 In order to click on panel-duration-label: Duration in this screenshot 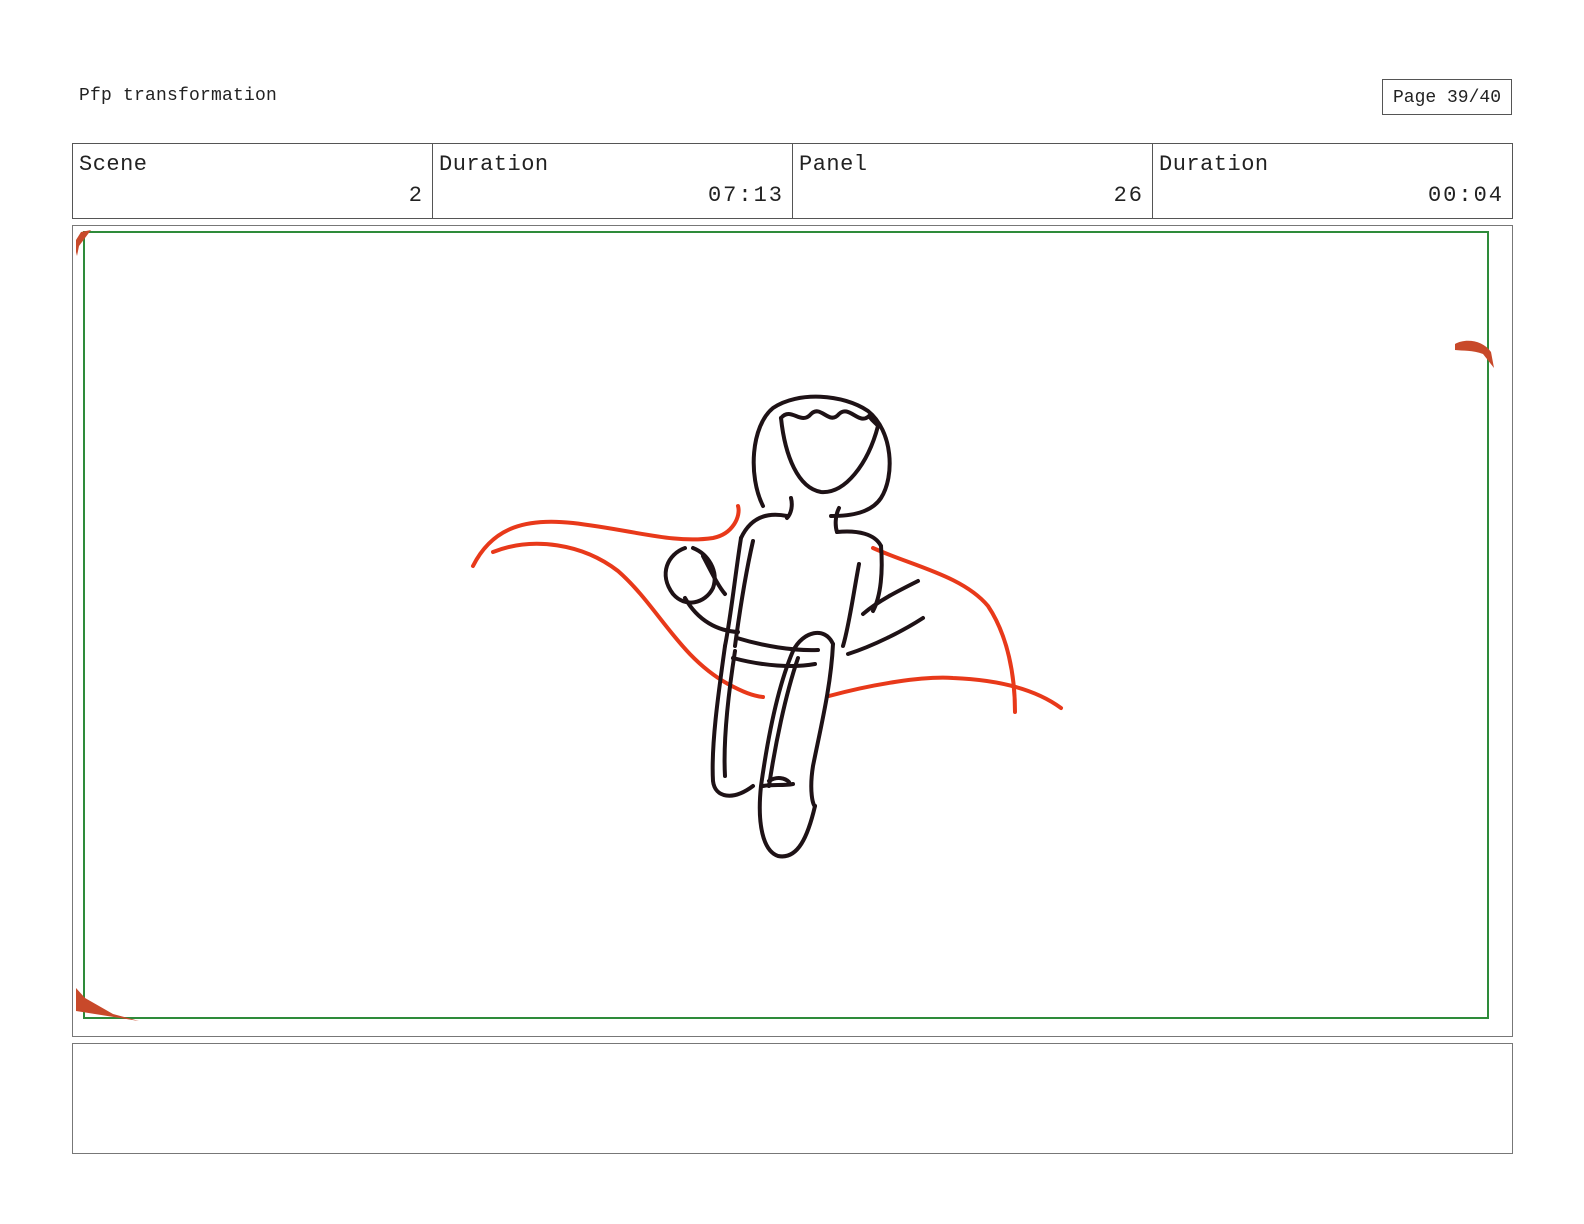, I will do `click(1214, 164)`.